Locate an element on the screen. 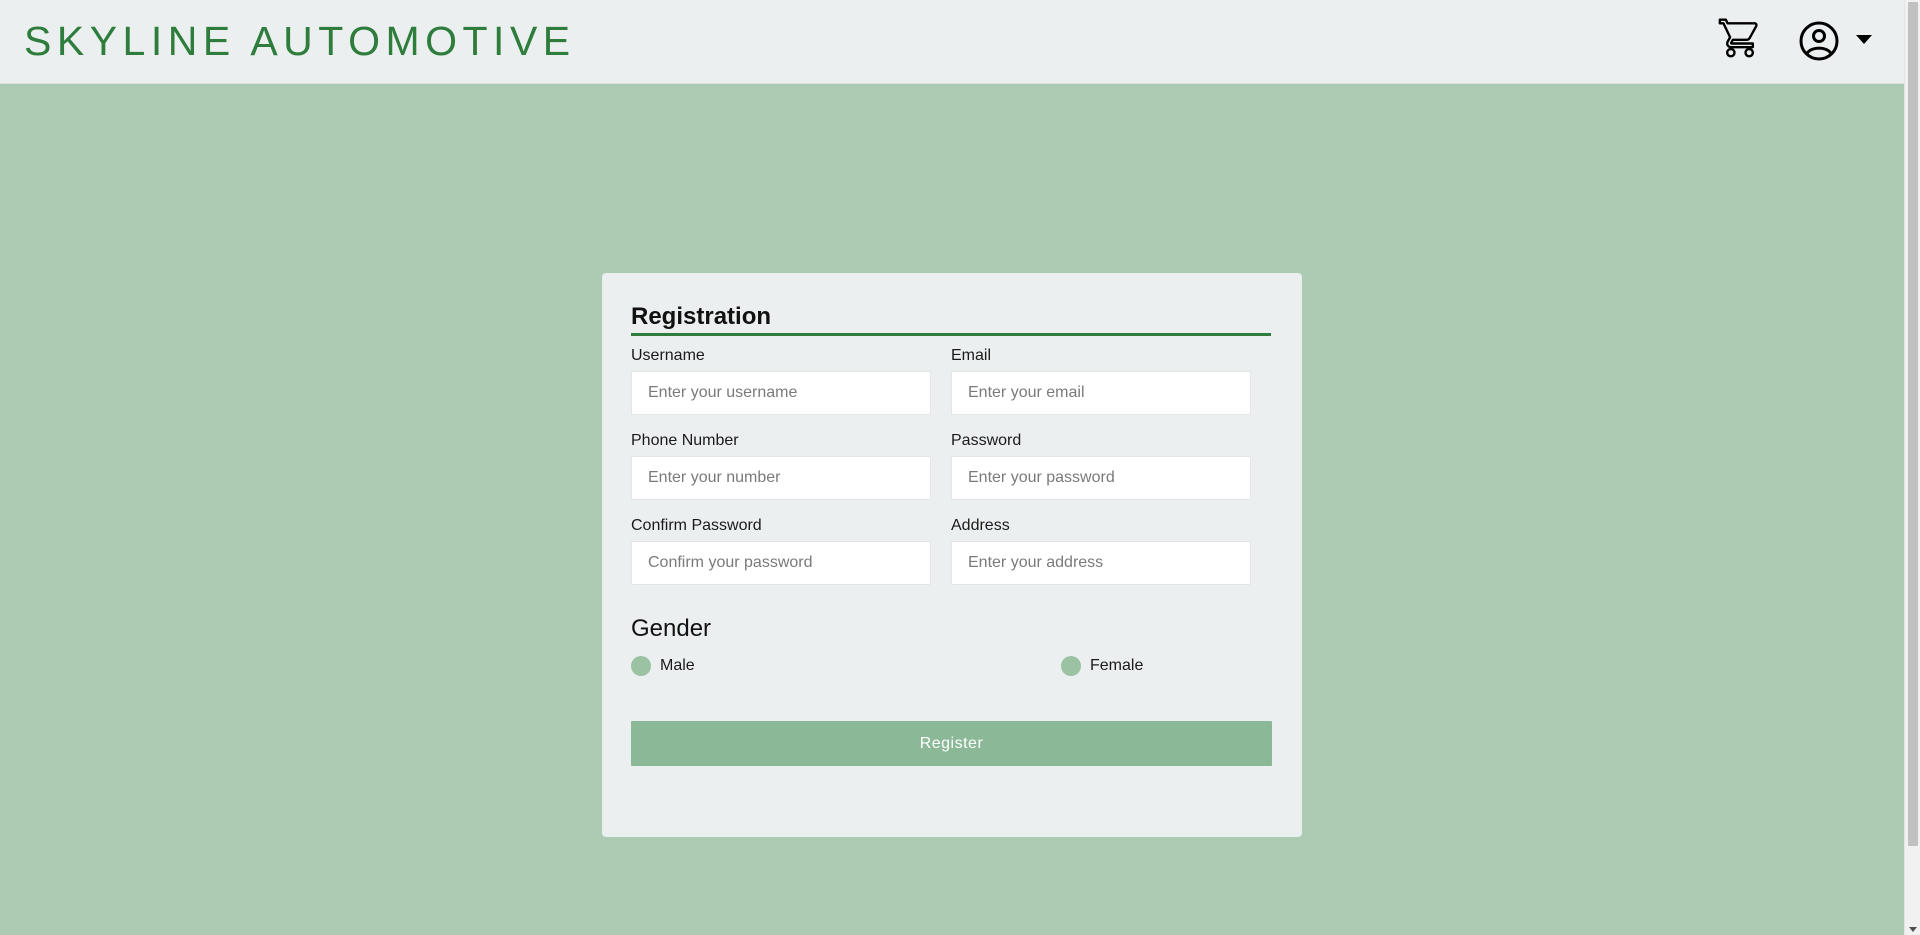 The height and width of the screenshot is (935, 1920). gender-option-female: Female is located at coordinates (1102, 666).